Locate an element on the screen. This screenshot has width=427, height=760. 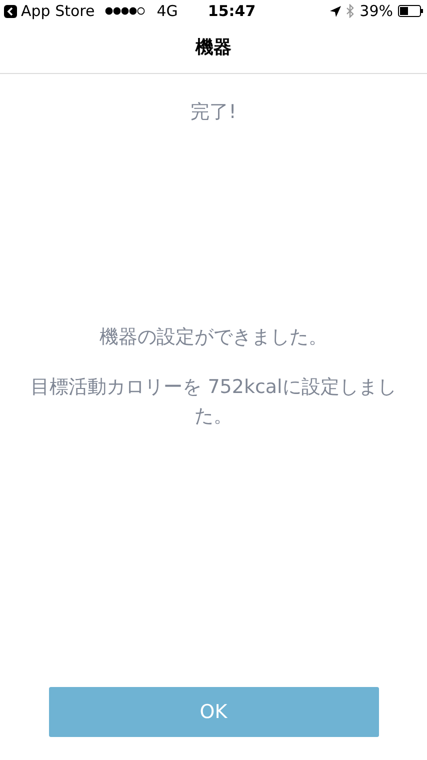
battery-icon is located at coordinates (410, 11).